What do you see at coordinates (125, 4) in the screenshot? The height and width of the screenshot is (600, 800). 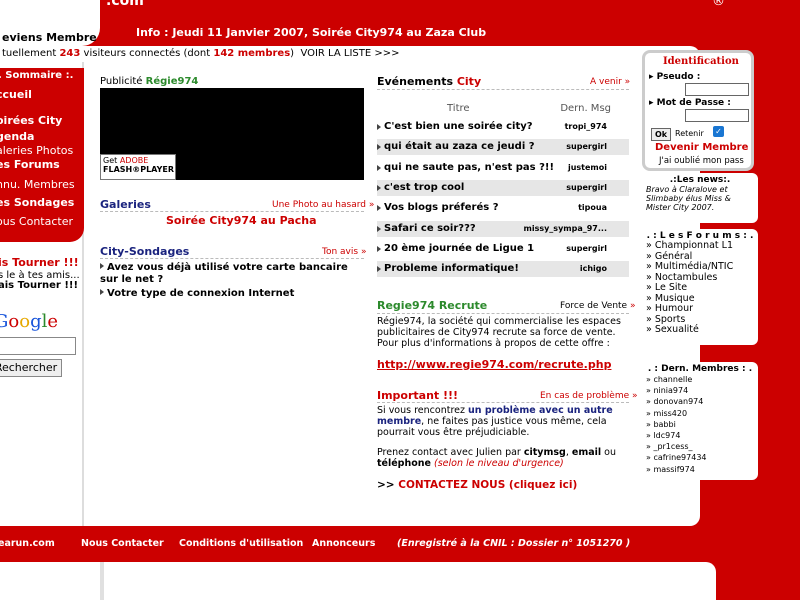 I see `site-logo: .com` at bounding box center [125, 4].